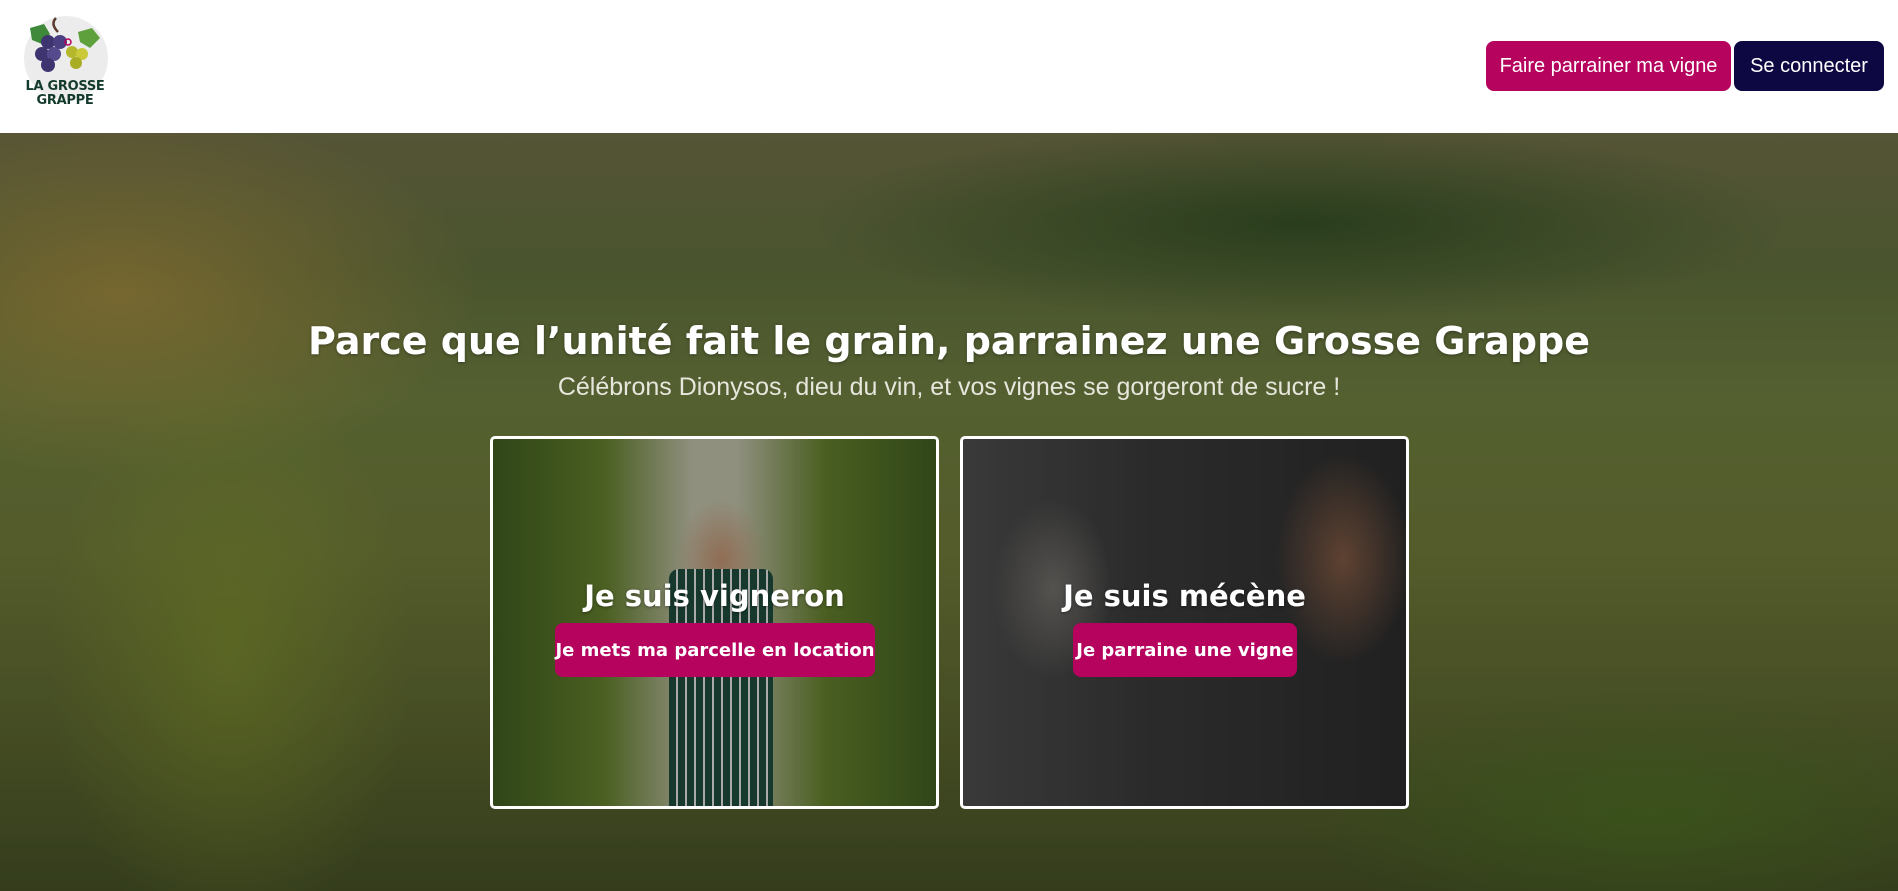 This screenshot has height=891, width=1898. I want to click on card-winegrower-title: Je suis vigneron, so click(714, 596).